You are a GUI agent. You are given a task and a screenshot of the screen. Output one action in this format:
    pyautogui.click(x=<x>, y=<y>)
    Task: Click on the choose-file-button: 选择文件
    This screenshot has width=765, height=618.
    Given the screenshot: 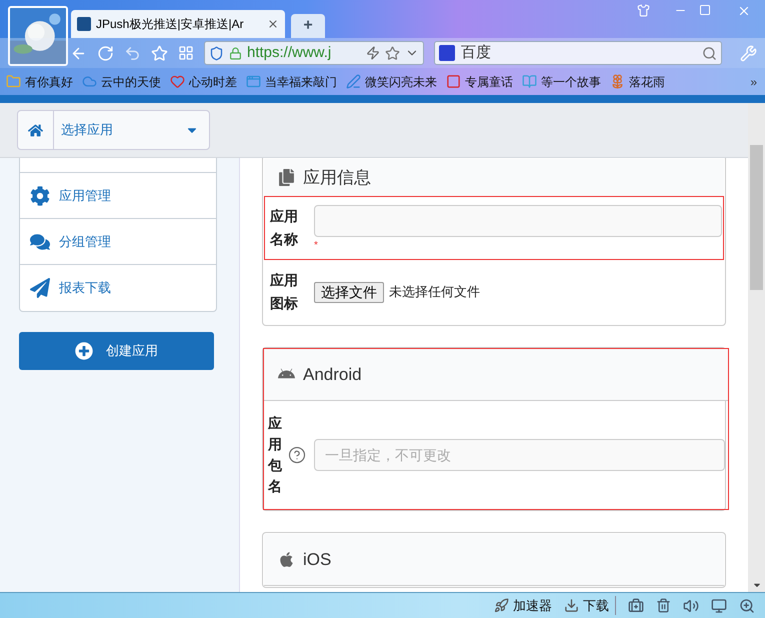 What is the action you would take?
    pyautogui.click(x=349, y=292)
    